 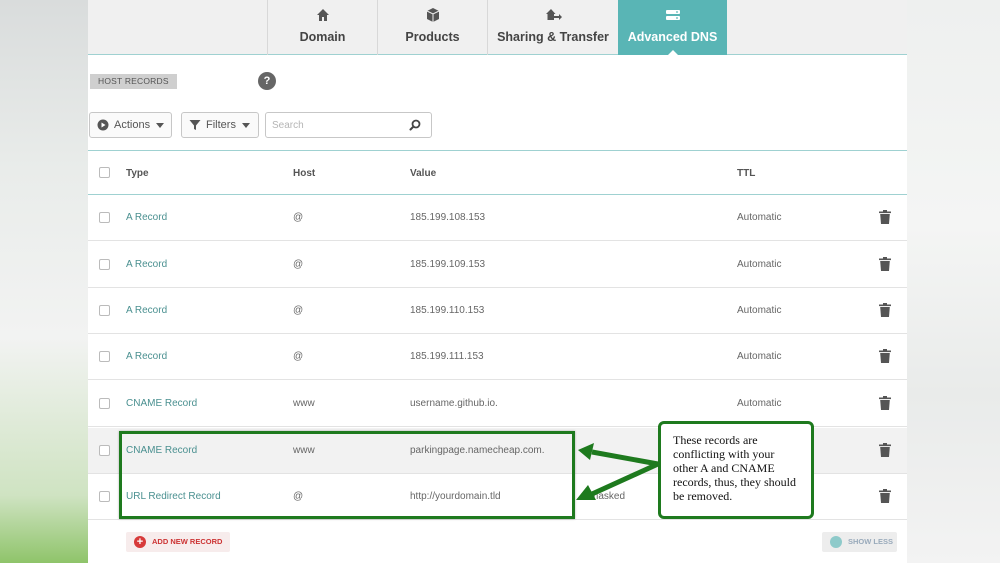 I want to click on plus-icon: +, so click(x=140, y=542).